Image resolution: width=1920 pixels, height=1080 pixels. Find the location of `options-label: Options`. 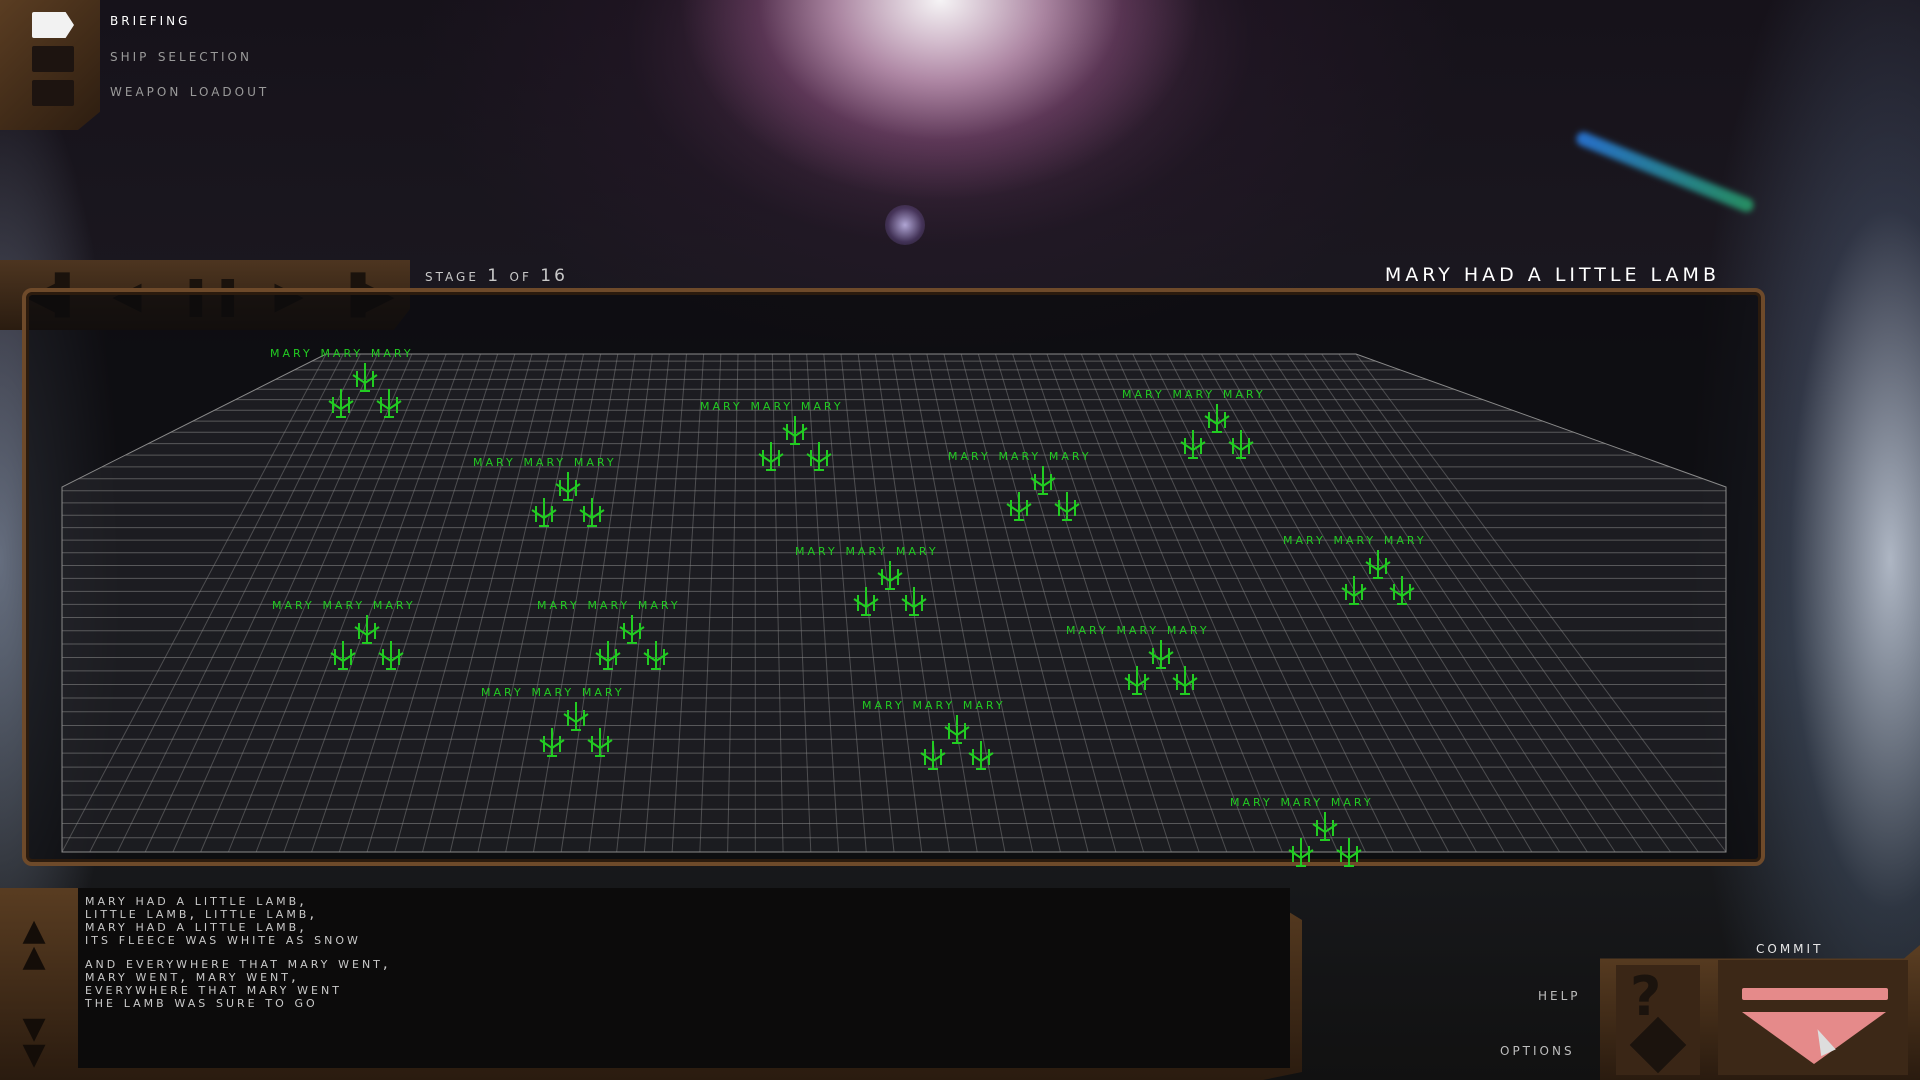

options-label: Options is located at coordinates (1537, 1050).